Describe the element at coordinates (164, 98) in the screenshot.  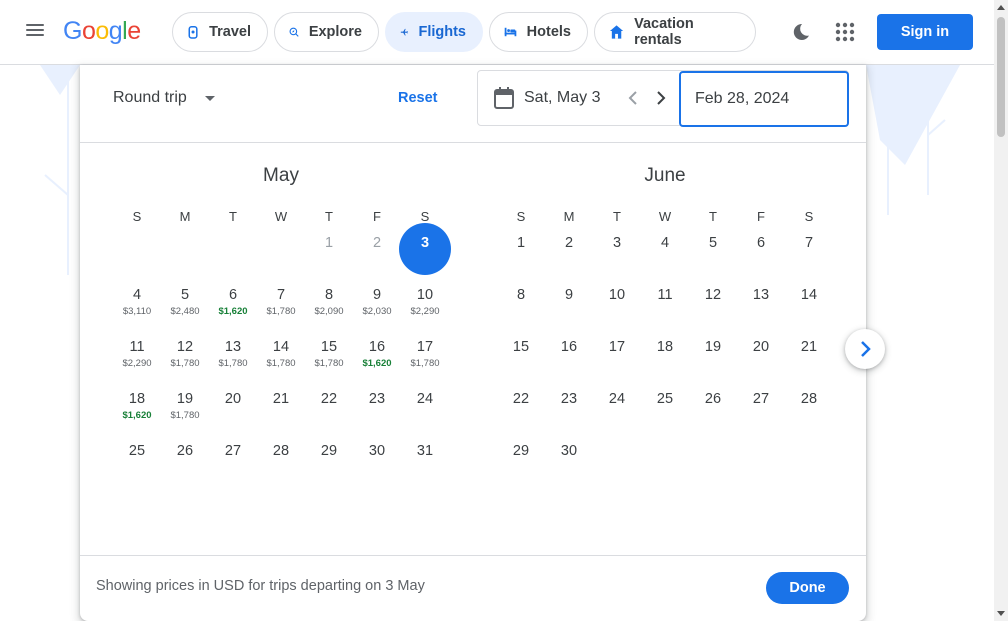
I see `trip-type-dropdown: Round trip` at that location.